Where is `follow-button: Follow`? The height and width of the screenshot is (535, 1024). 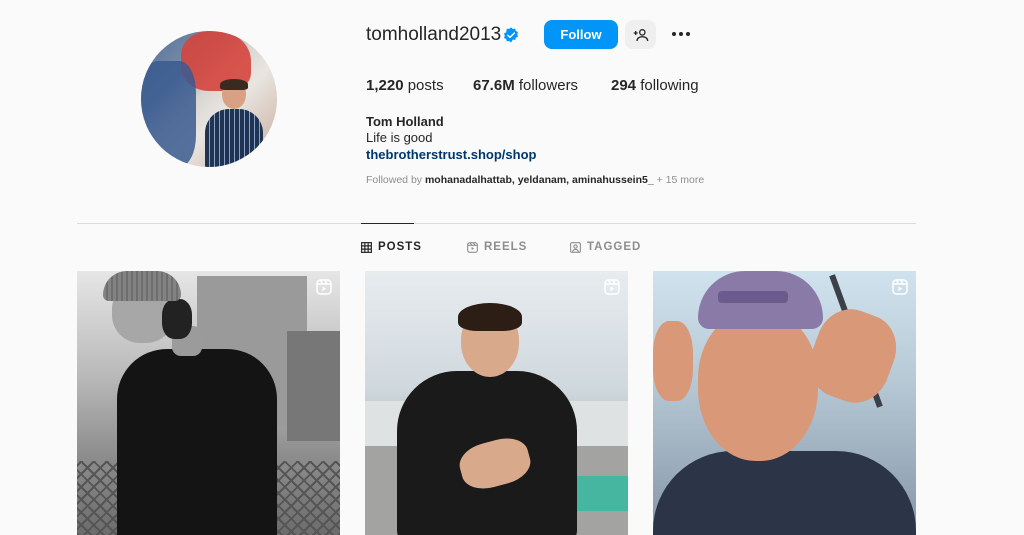 follow-button: Follow is located at coordinates (581, 34).